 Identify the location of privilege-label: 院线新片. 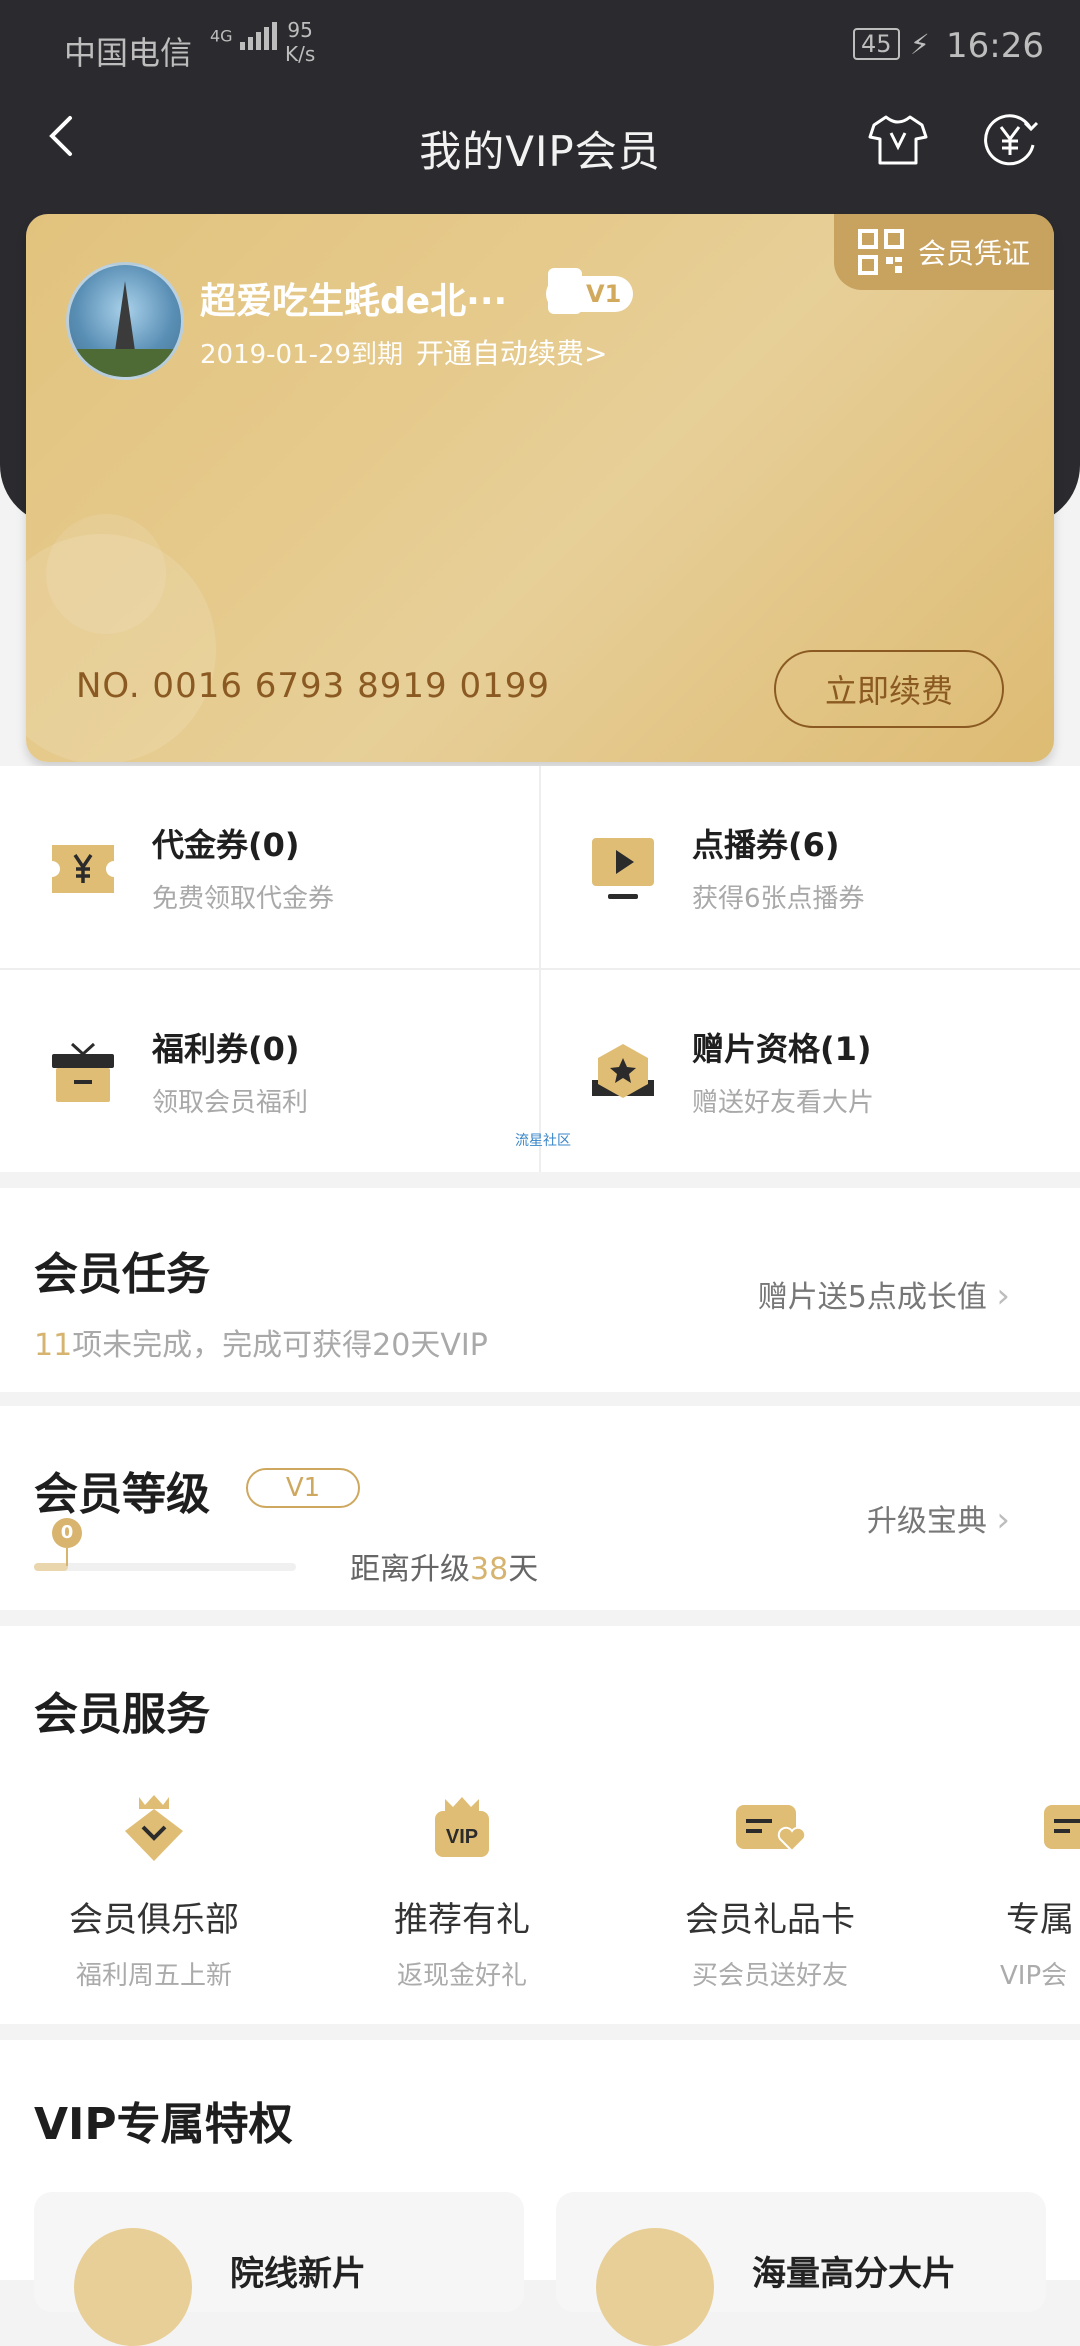
(298, 2274).